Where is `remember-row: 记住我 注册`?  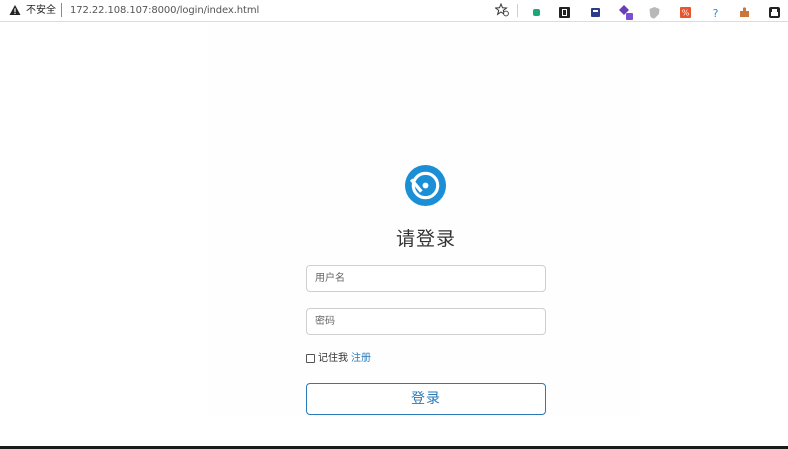 remember-row: 记住我 注册 is located at coordinates (338, 358).